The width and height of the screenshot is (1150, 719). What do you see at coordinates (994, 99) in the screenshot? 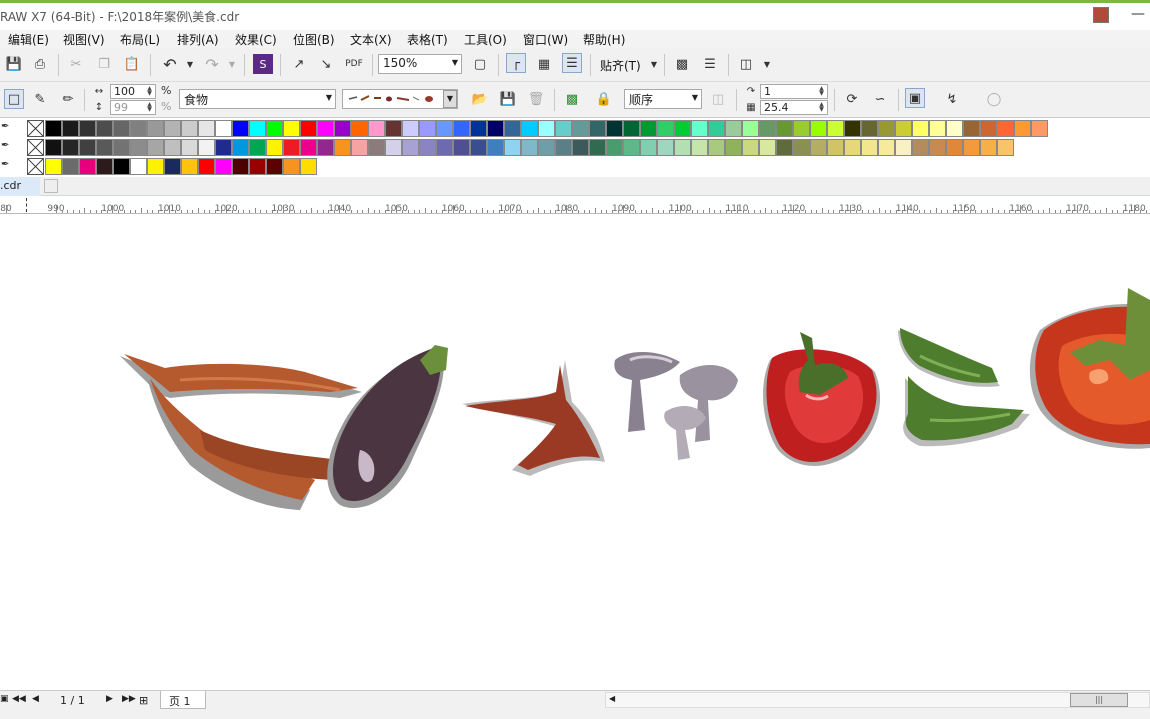
I see `wrap-text-icon: ◯` at bounding box center [994, 99].